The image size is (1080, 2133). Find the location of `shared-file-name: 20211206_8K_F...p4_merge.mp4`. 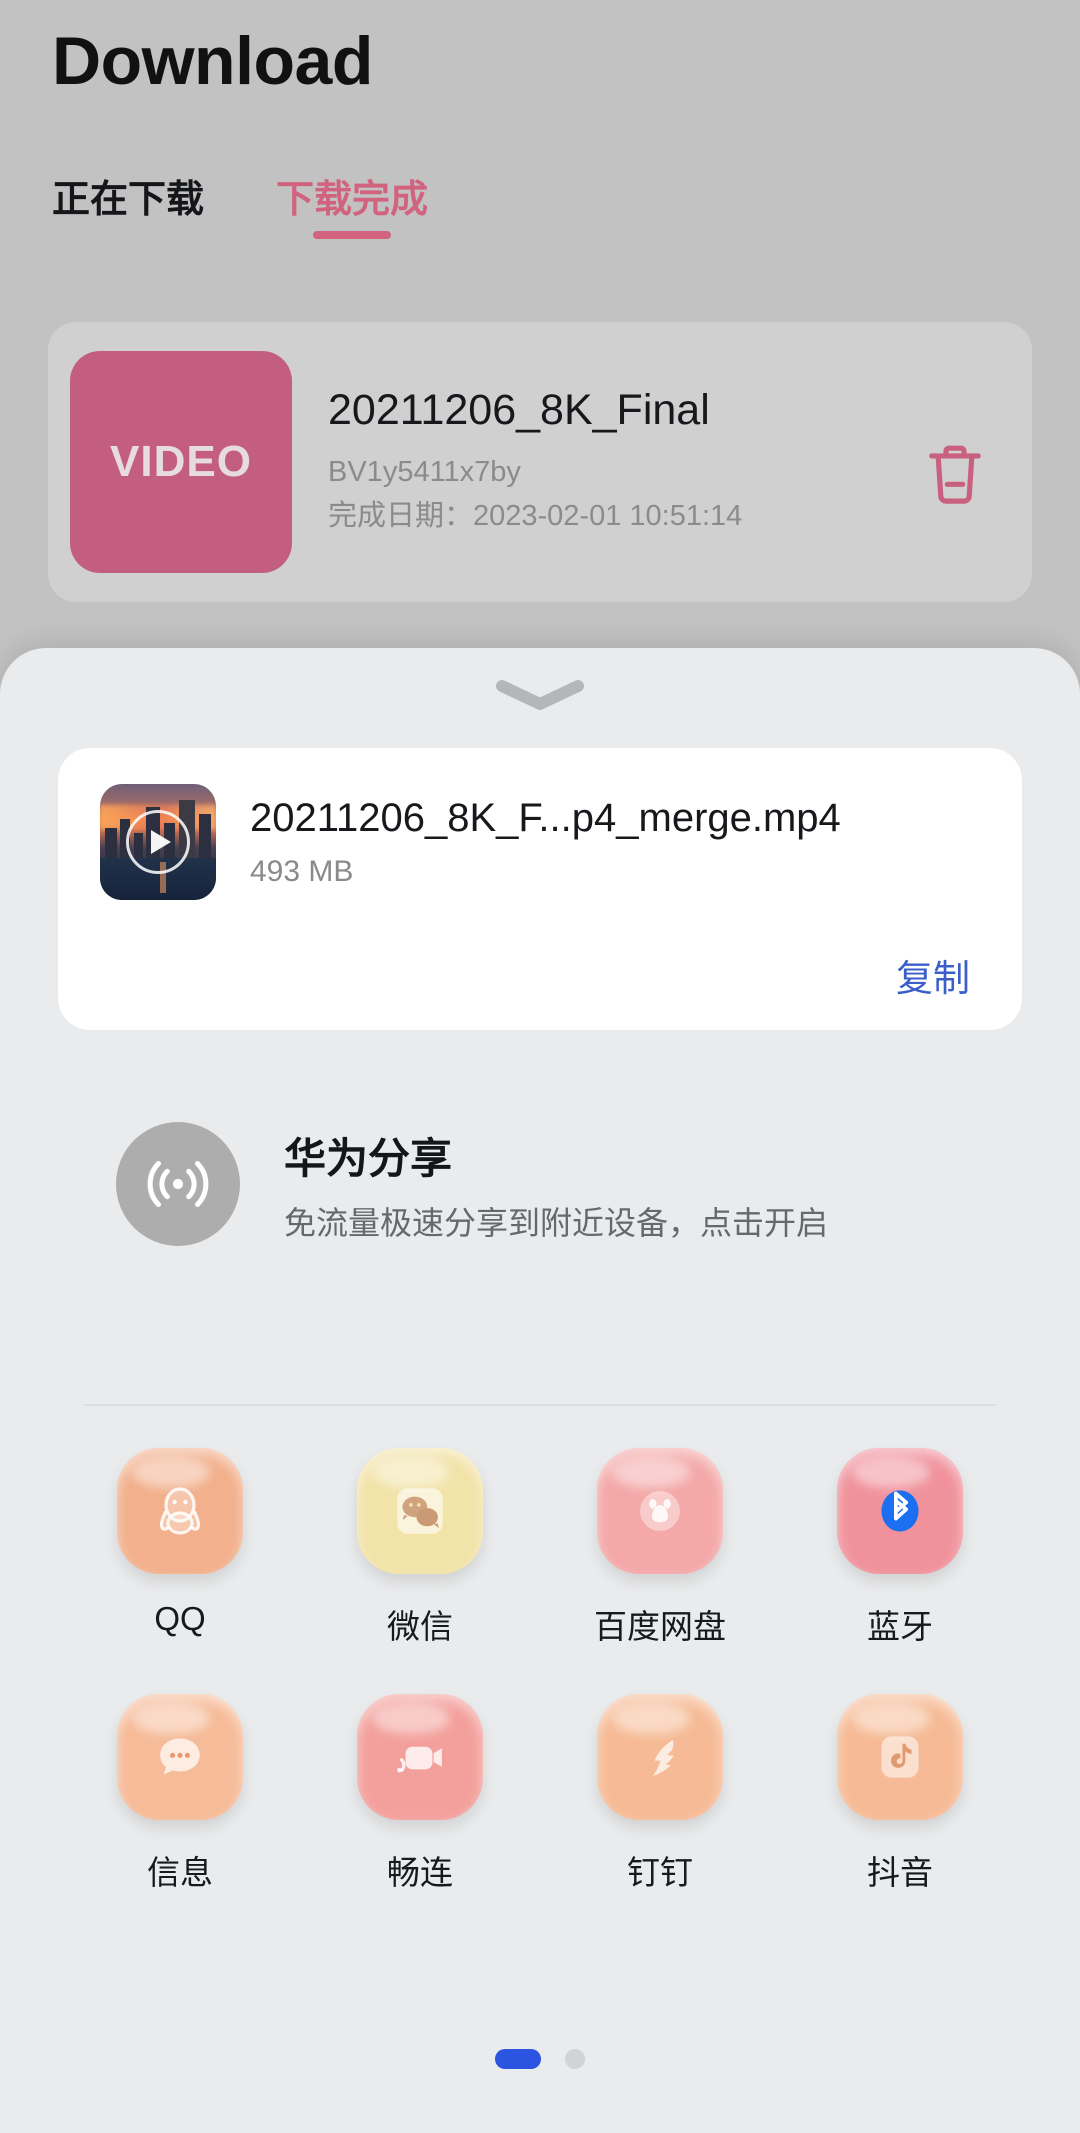

shared-file-name: 20211206_8K_F...p4_merge.mp4 is located at coordinates (545, 817).